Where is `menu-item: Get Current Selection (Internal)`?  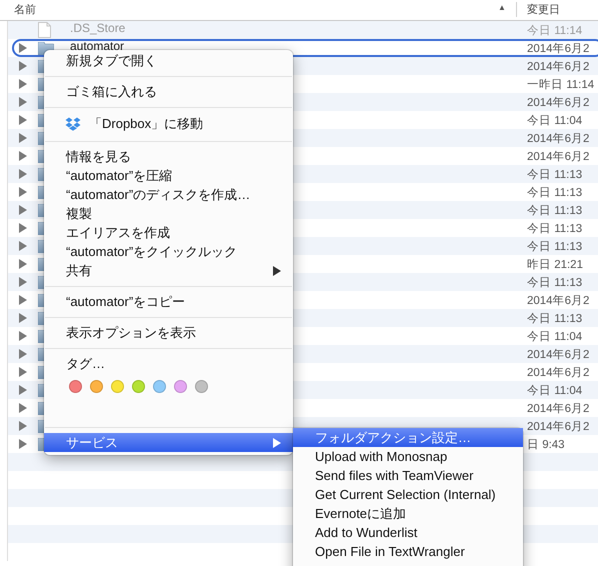
menu-item: Get Current Selection (Internal) is located at coordinates (408, 494).